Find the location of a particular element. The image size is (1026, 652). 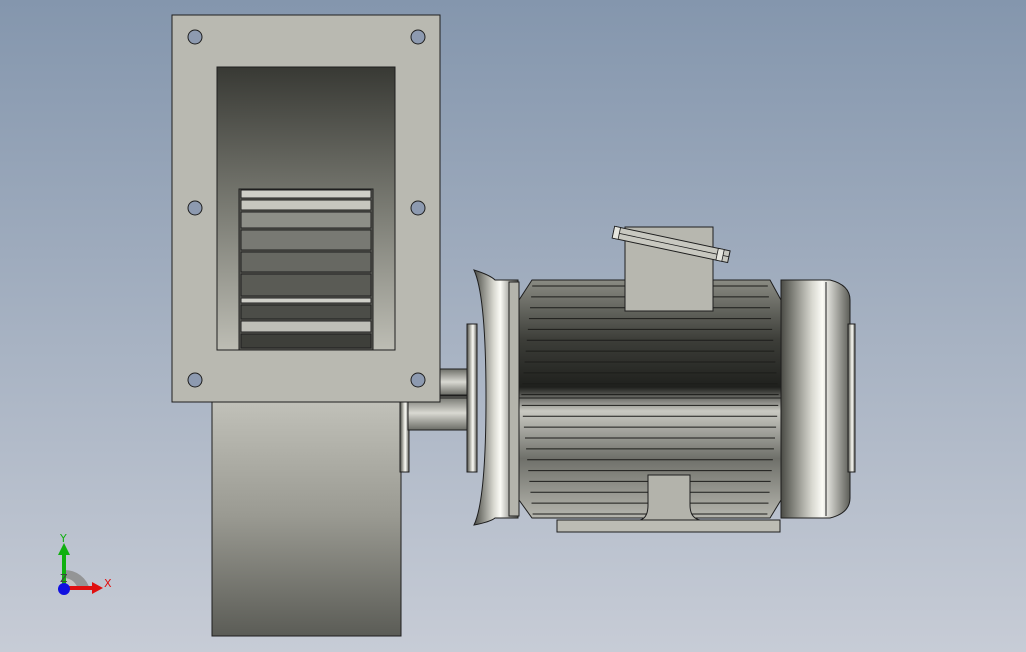

scroll-casing is located at coordinates (310, 515).